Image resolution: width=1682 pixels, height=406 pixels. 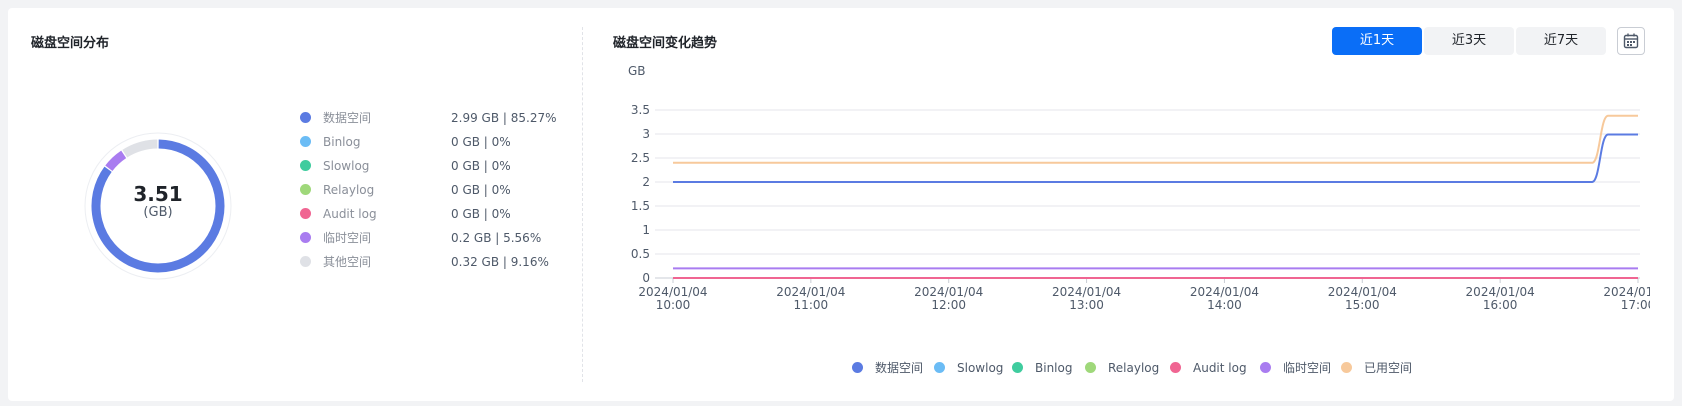 What do you see at coordinates (1224, 305) in the screenshot?
I see `x-tick-time: 14:00` at bounding box center [1224, 305].